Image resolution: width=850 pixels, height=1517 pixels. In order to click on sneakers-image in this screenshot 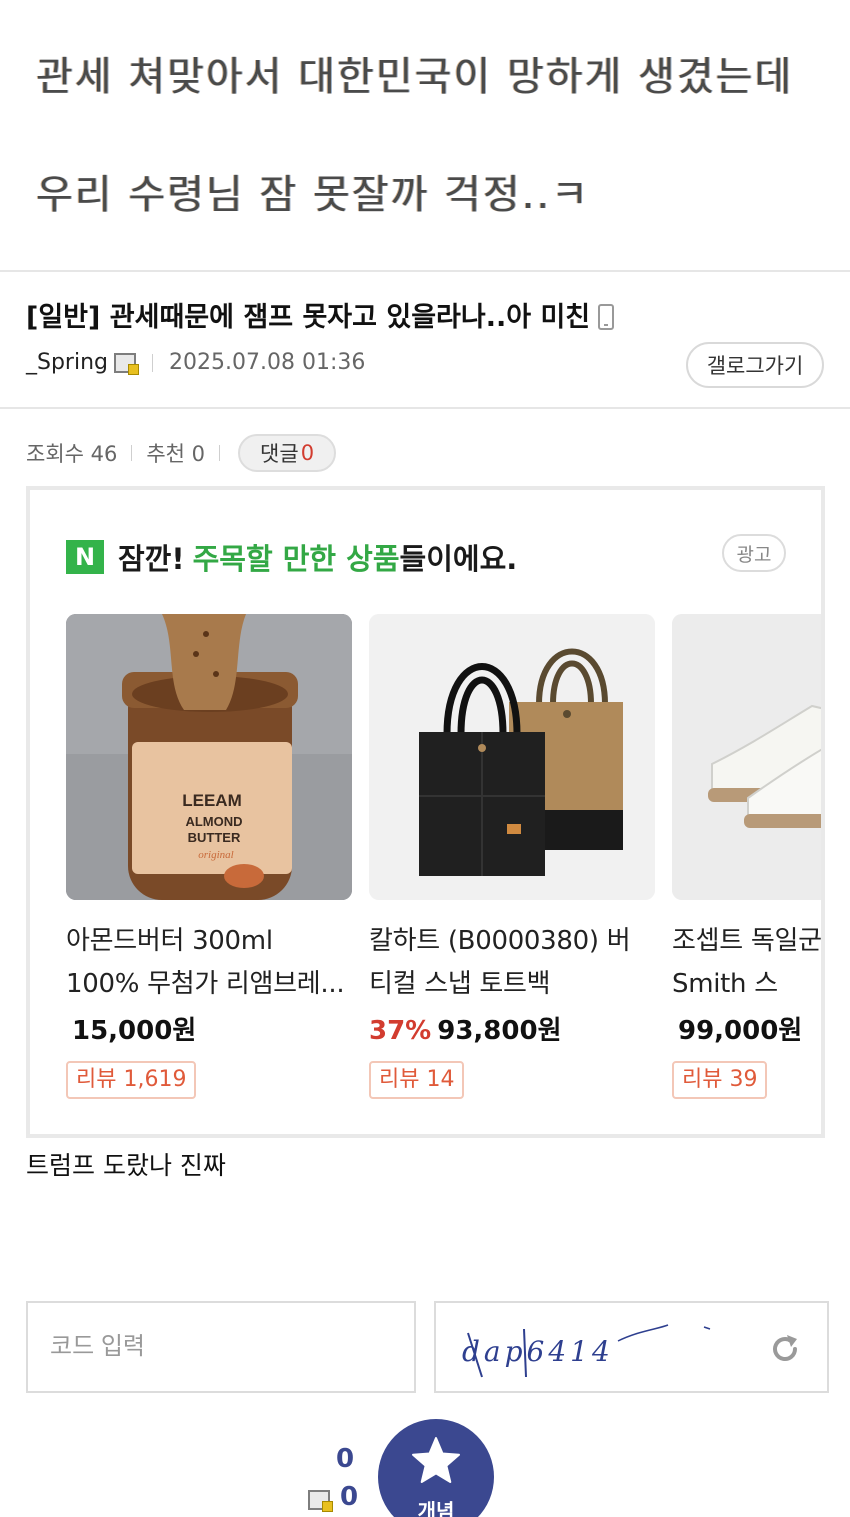, I will do `click(746, 757)`.